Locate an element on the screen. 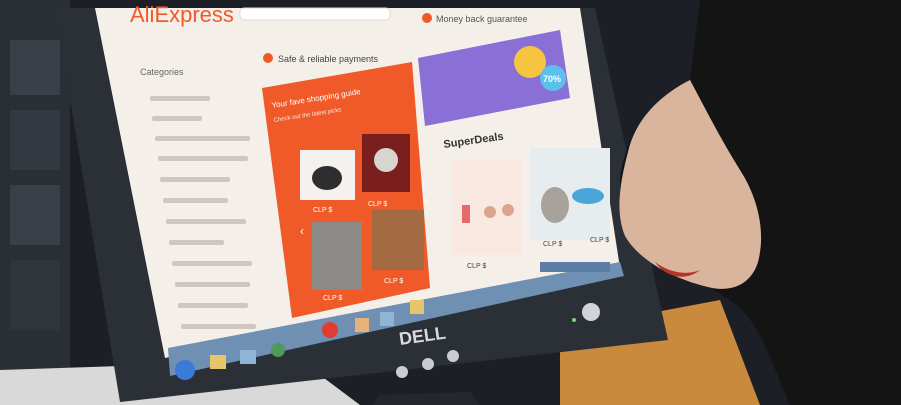 This screenshot has width=901, height=405. banner-safe-payments: Safe & reliable payments is located at coordinates (328, 59).